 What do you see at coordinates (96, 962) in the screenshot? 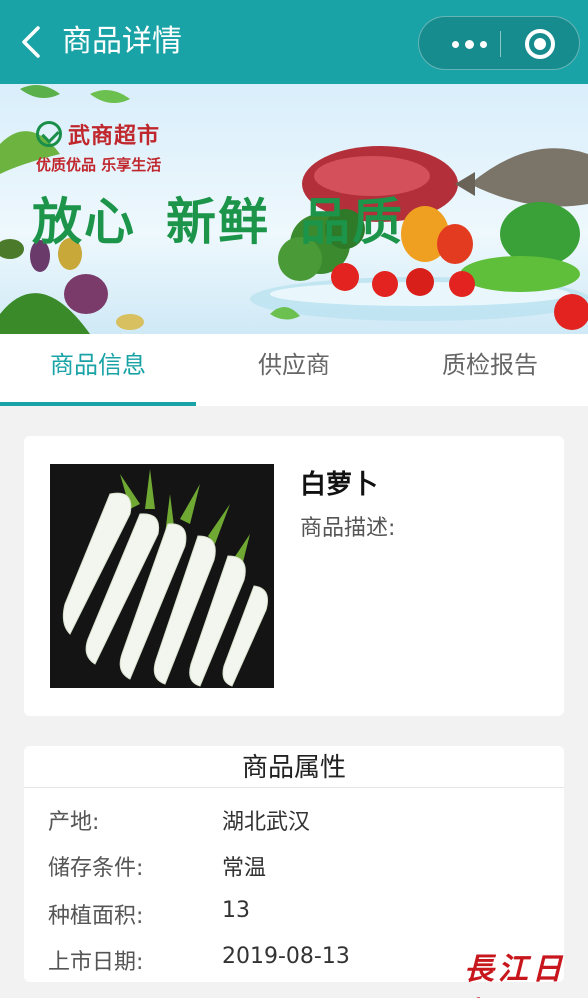
I see `attribute-key: 上市日期:` at bounding box center [96, 962].